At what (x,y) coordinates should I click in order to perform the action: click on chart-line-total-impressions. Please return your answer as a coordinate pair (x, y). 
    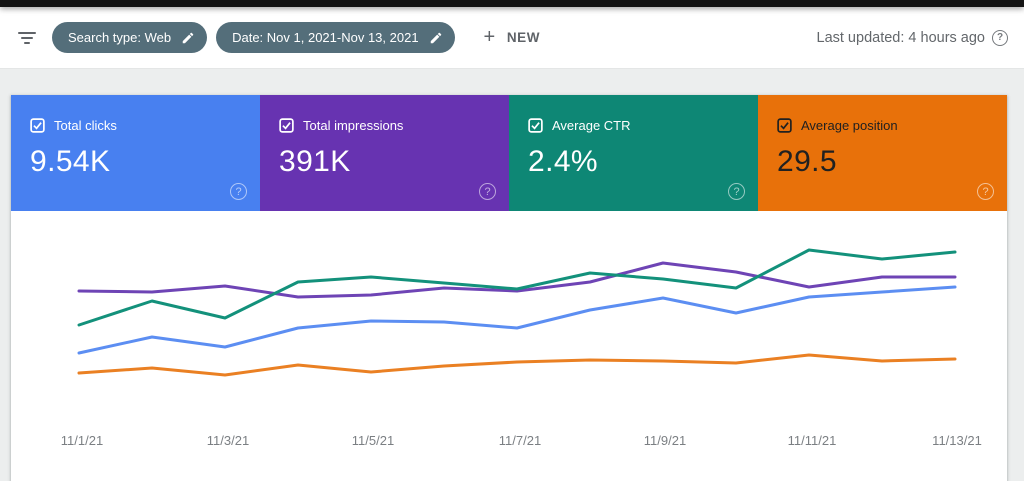
    Looking at the image, I should click on (517, 280).